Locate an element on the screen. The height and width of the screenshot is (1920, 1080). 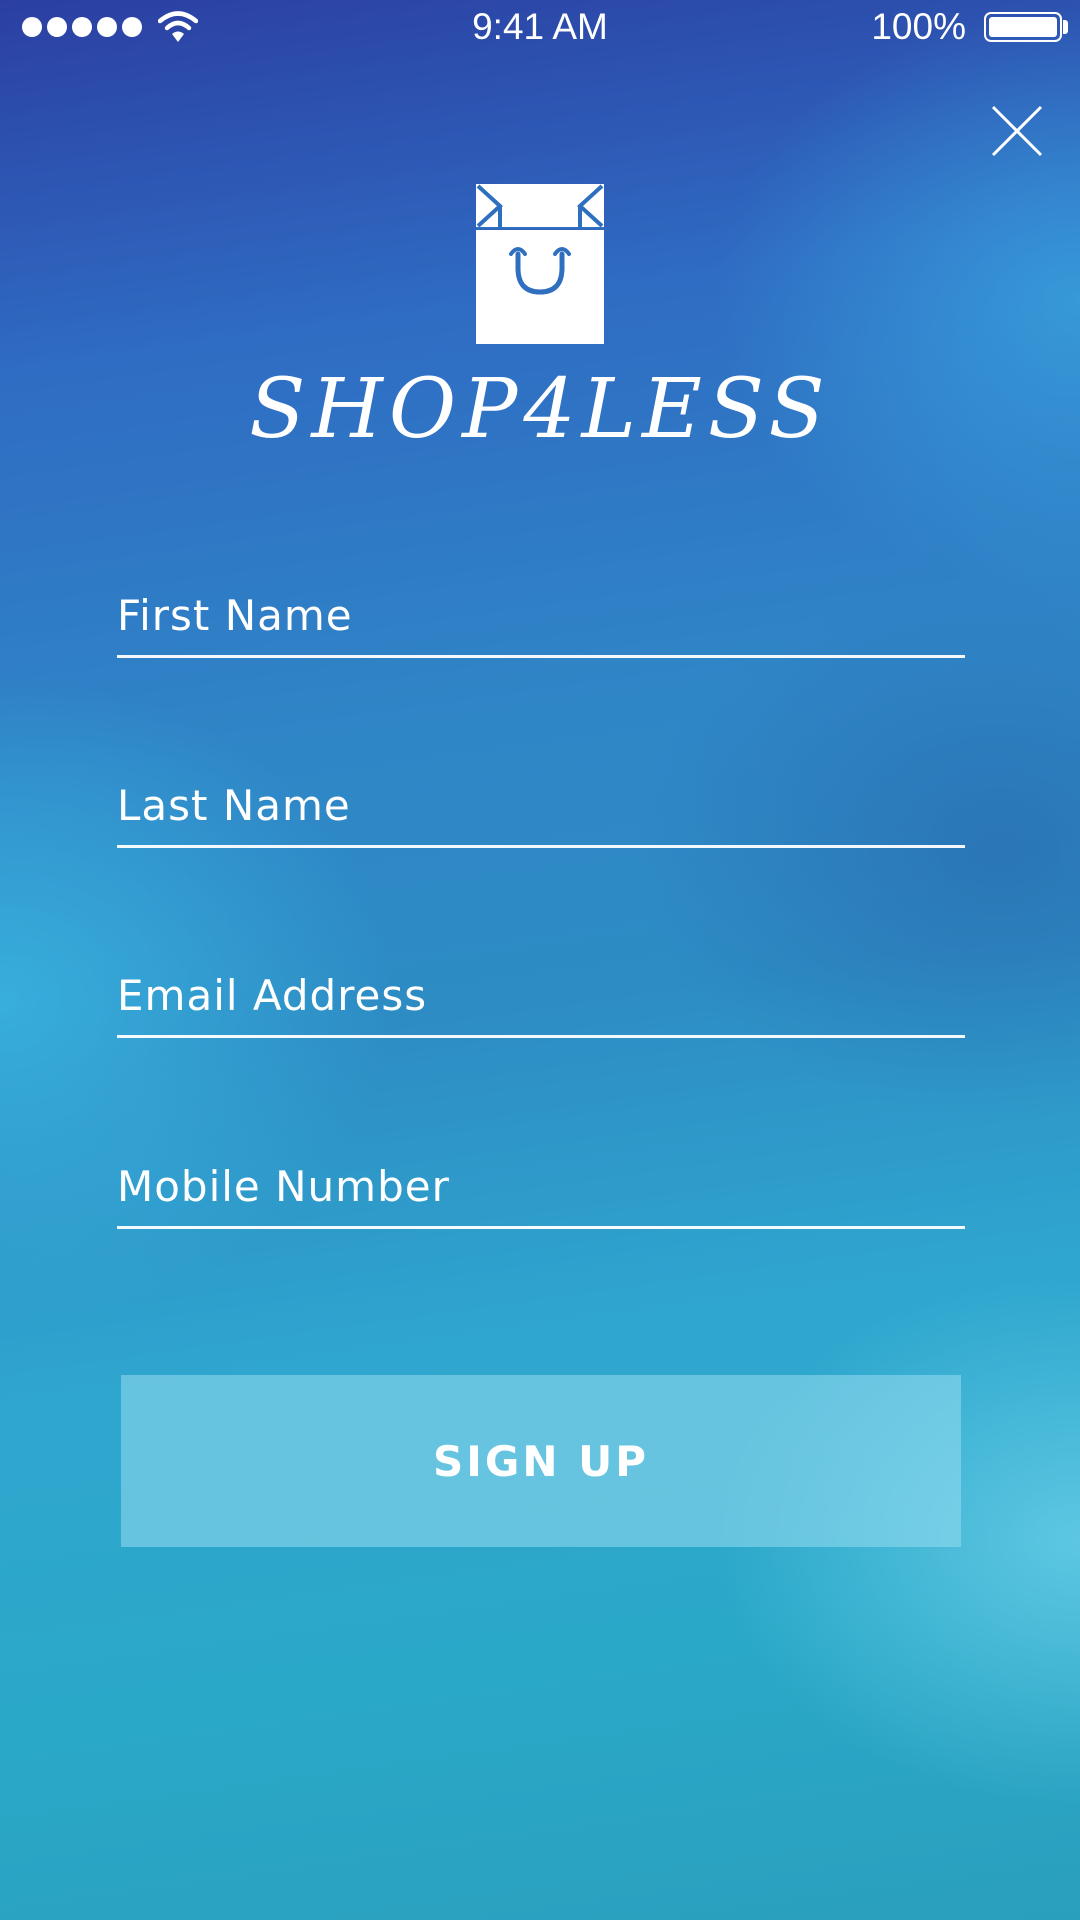
battery-nub is located at coordinates (1065, 27).